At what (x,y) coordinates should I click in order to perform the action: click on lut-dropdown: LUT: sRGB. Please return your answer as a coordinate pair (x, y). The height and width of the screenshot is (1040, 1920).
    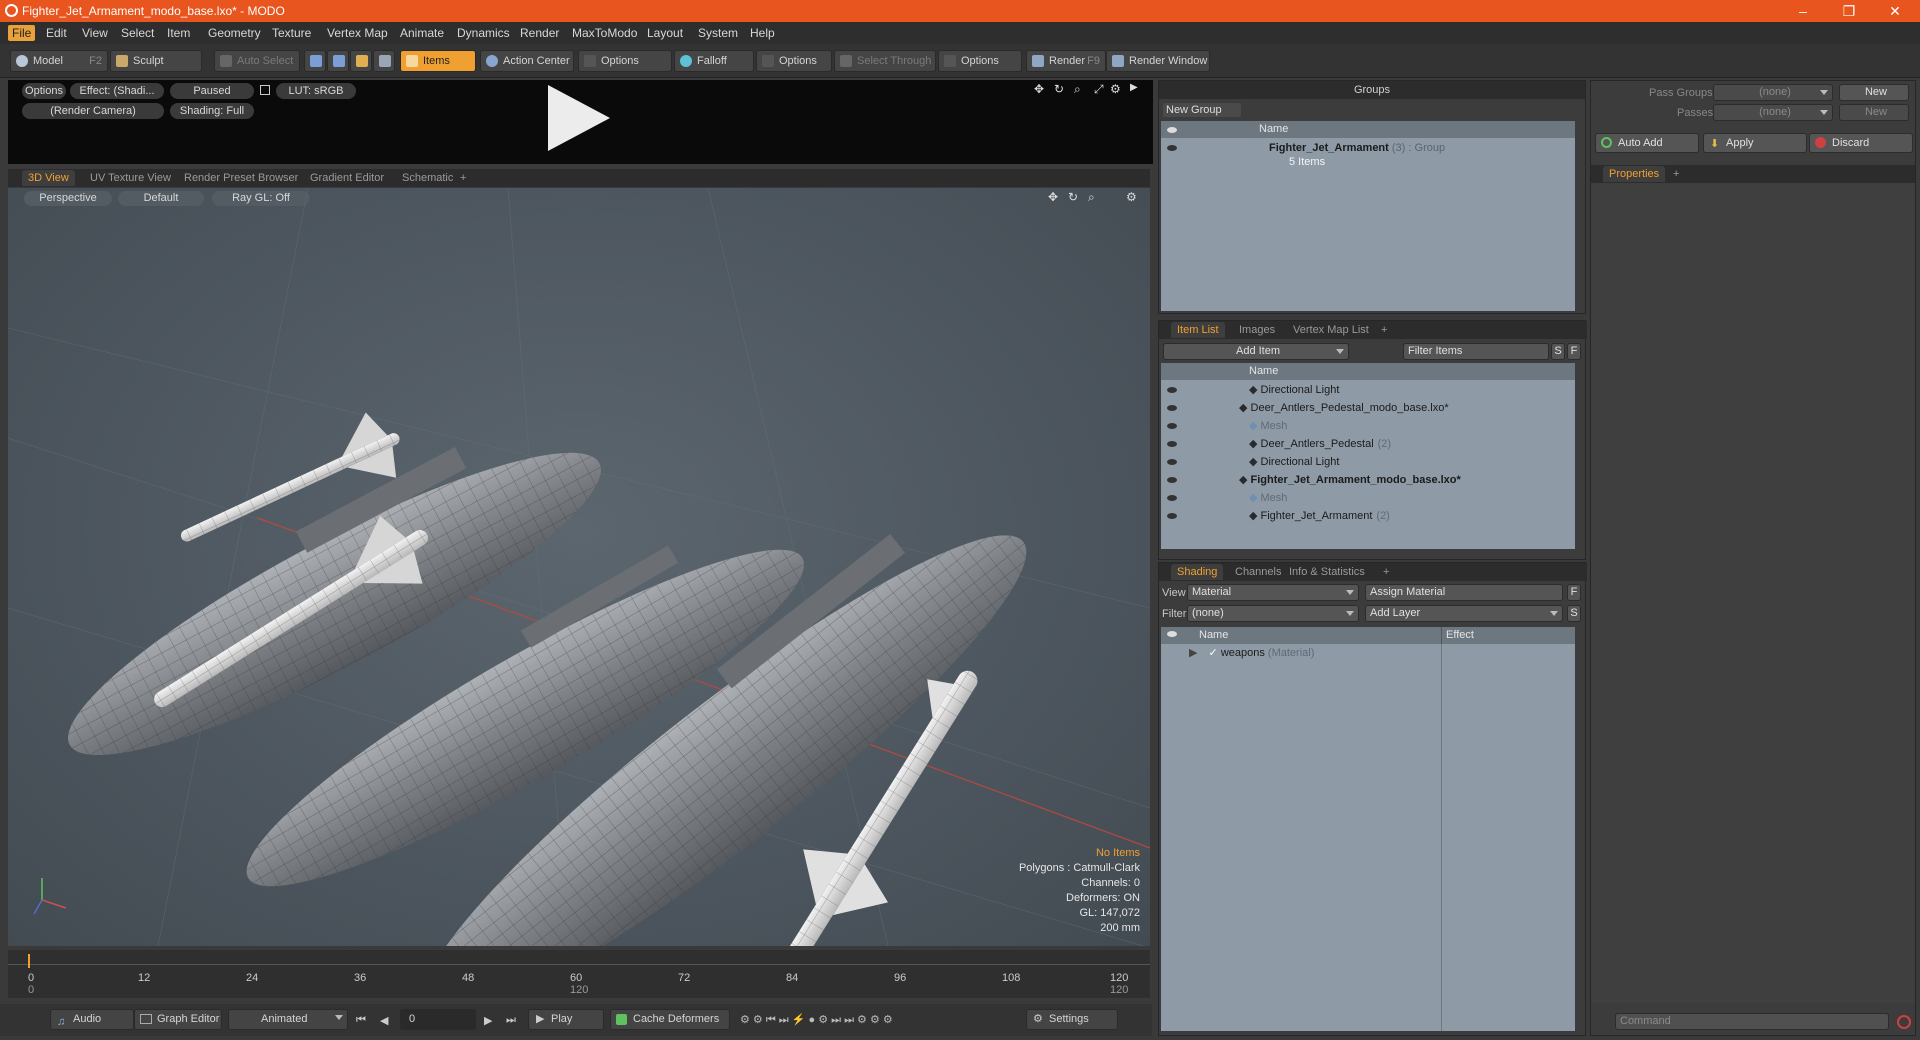
    Looking at the image, I should click on (316, 91).